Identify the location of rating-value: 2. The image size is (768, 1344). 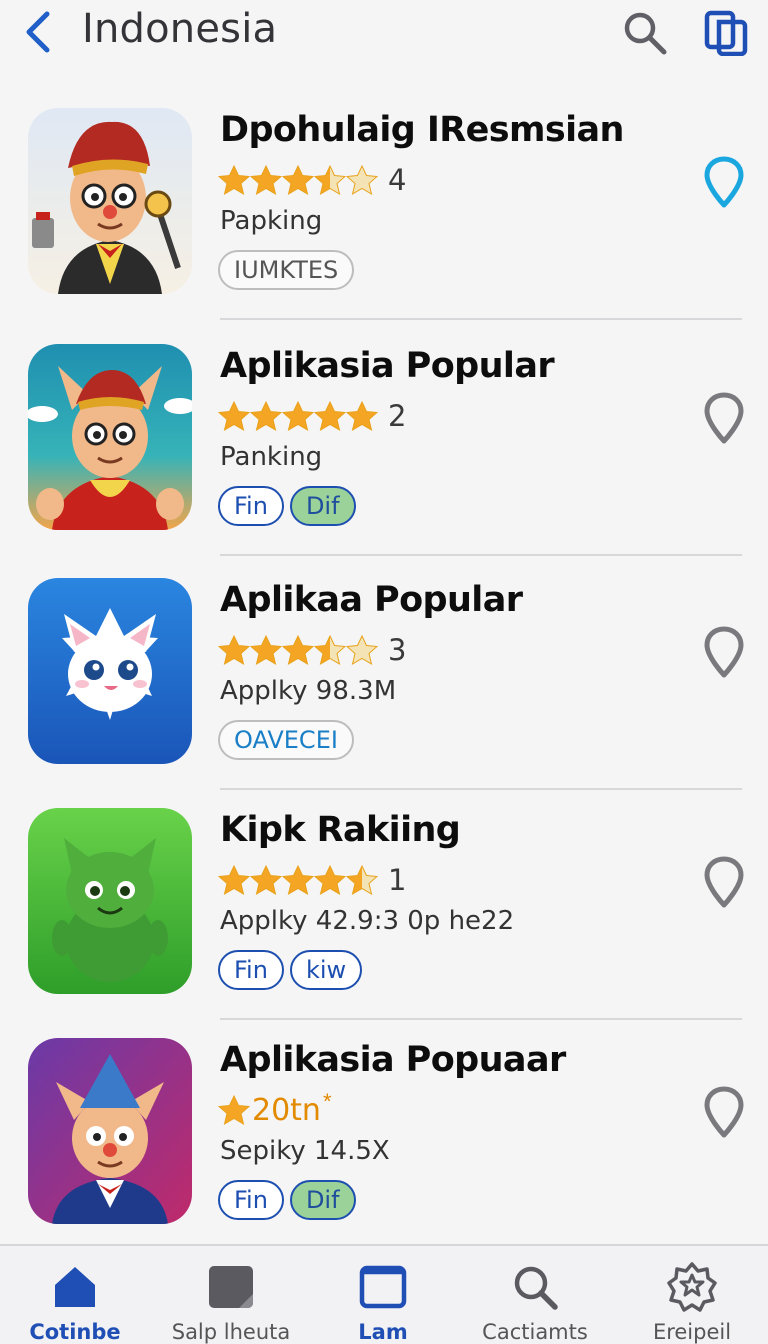
(397, 416).